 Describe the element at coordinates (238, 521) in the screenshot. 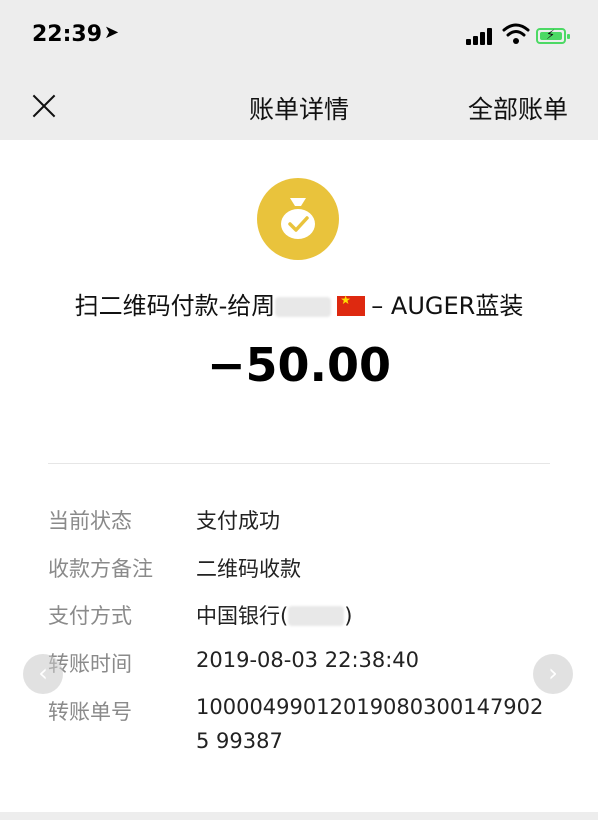

I see `detail-value: 支付成功` at that location.